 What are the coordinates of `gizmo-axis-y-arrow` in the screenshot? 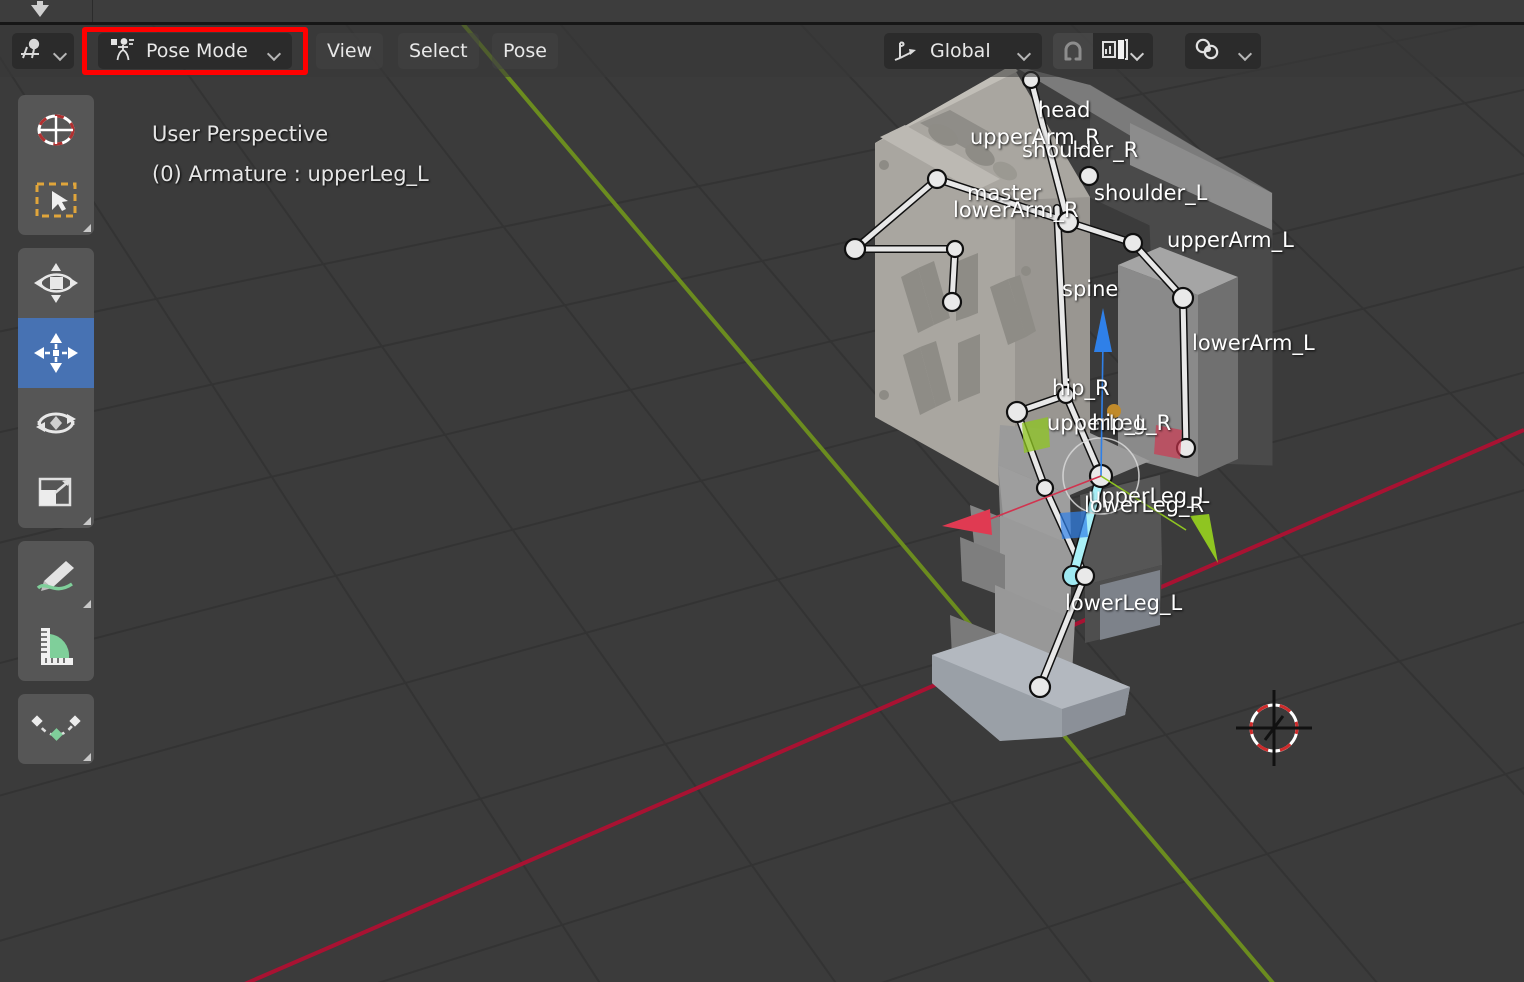 It's located at (1204, 538).